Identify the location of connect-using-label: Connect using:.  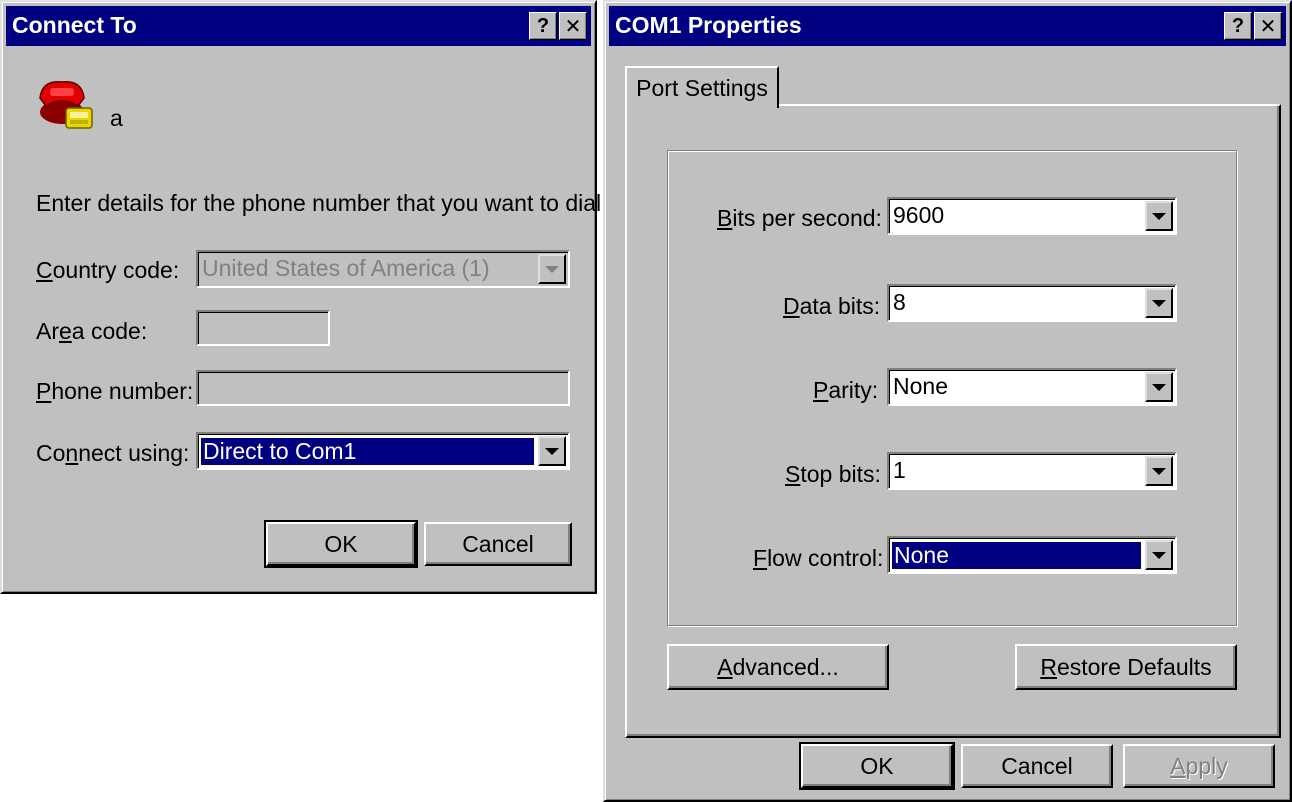
(113, 453).